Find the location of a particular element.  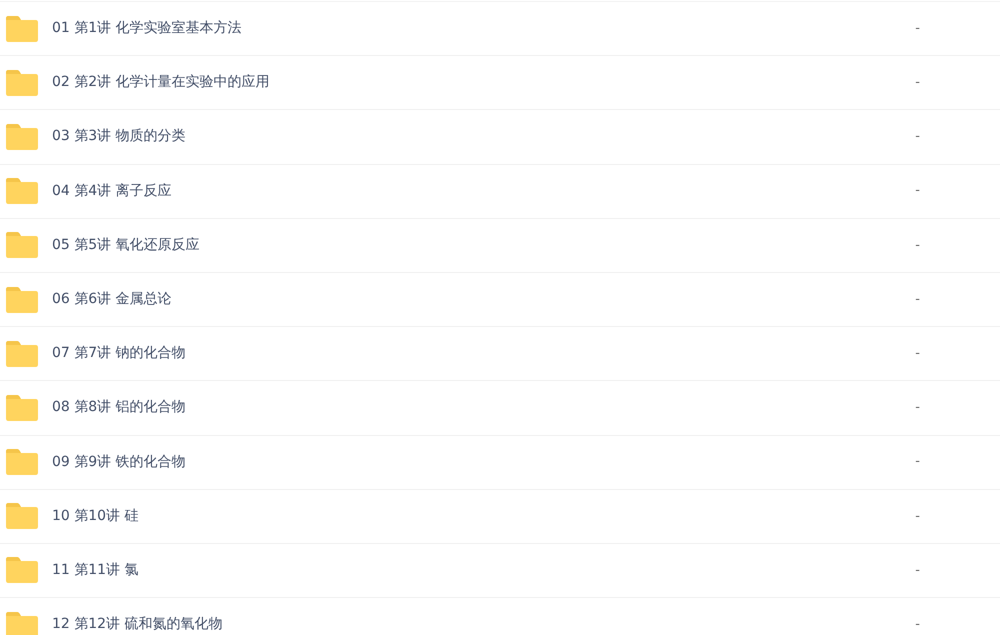

folder-name: 03 第3讲 物质的分类 is located at coordinates (119, 137).